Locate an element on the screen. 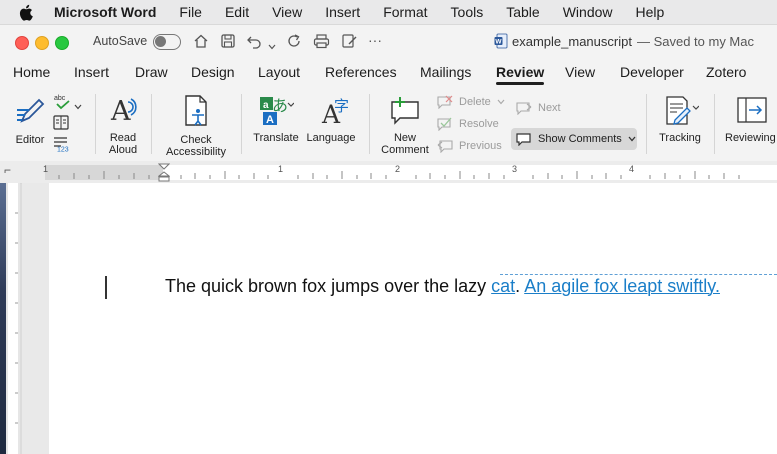  translate-button: a あ A Translate is located at coordinates (276, 119).